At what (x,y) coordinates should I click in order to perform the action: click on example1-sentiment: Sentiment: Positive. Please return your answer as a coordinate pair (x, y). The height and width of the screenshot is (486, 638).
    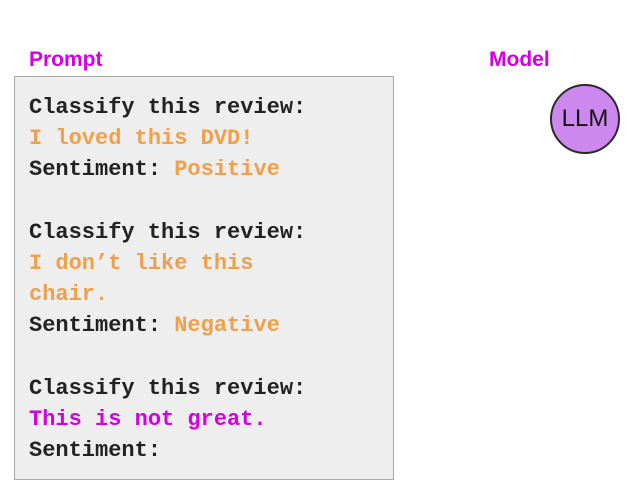
    Looking at the image, I should click on (154, 170).